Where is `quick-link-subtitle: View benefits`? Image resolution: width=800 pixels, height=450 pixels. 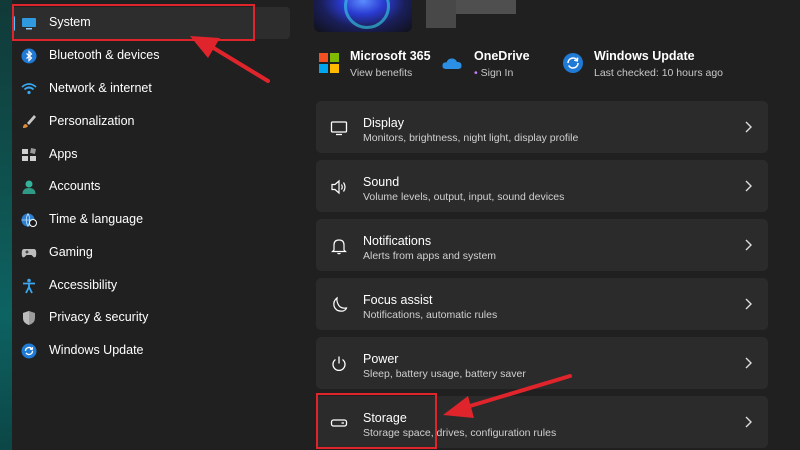
quick-link-subtitle: View benefits is located at coordinates (381, 73).